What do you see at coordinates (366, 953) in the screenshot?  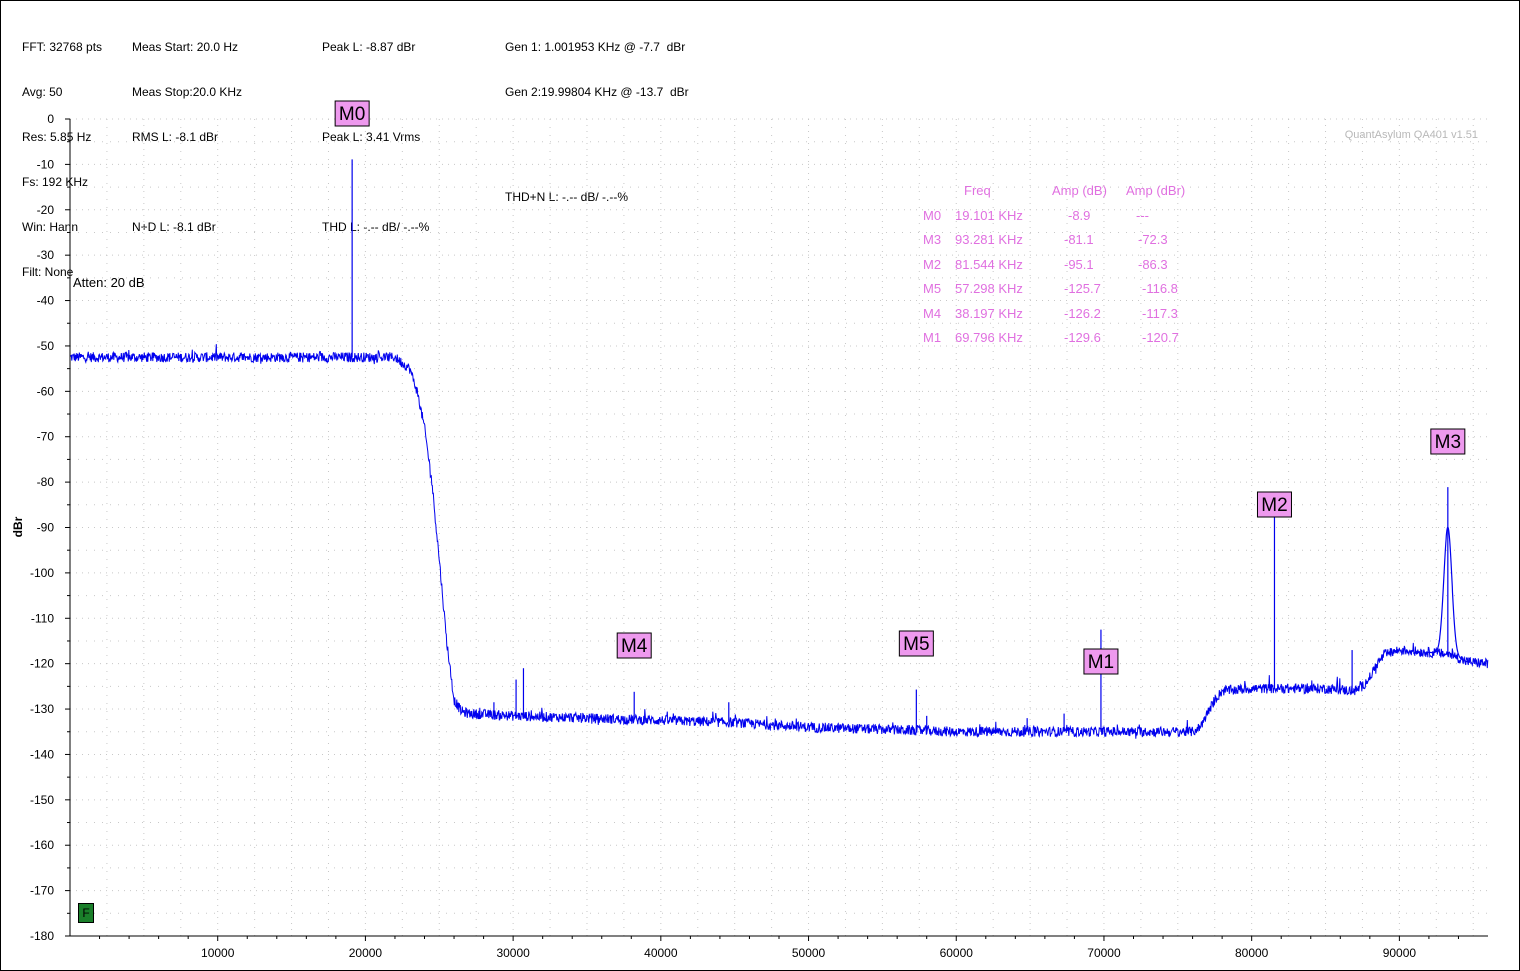 I see `x-tick-label: 20000` at bounding box center [366, 953].